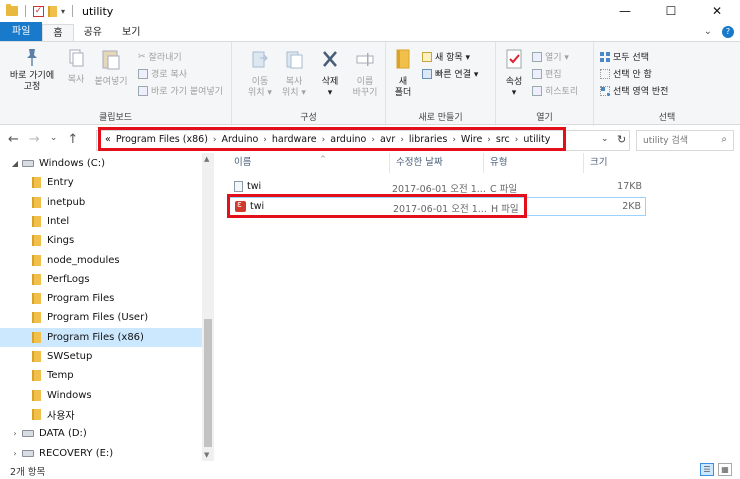 This screenshot has height=479, width=740. I want to click on new-group-label: 새로 만들기, so click(440, 118).